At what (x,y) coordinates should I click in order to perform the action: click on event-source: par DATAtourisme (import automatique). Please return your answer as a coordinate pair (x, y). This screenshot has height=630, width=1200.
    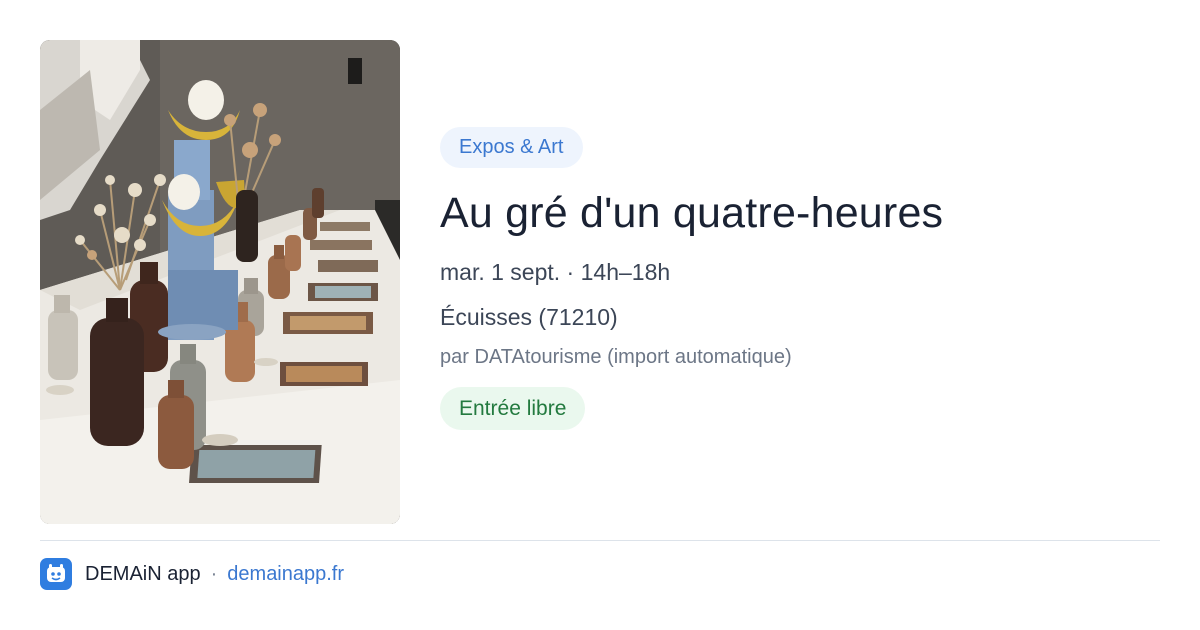
    Looking at the image, I should click on (616, 357).